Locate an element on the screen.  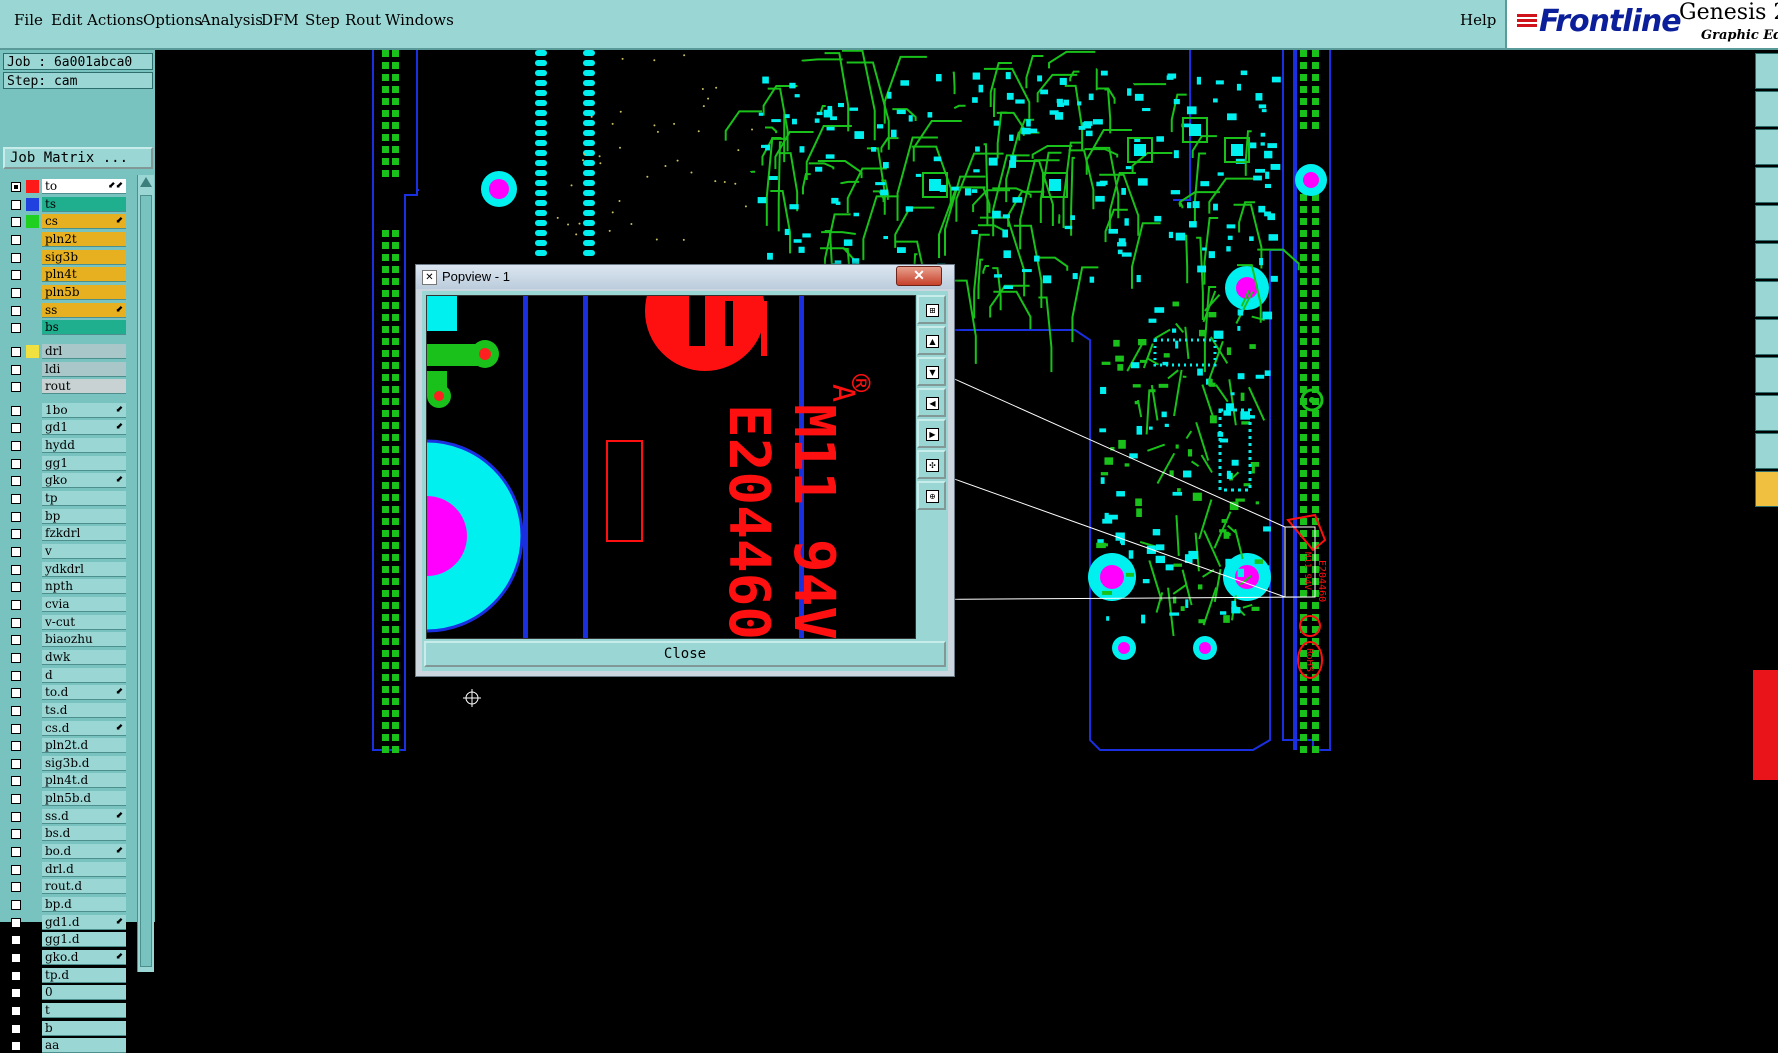
layer-name: tp.d is located at coordinates (84, 975).